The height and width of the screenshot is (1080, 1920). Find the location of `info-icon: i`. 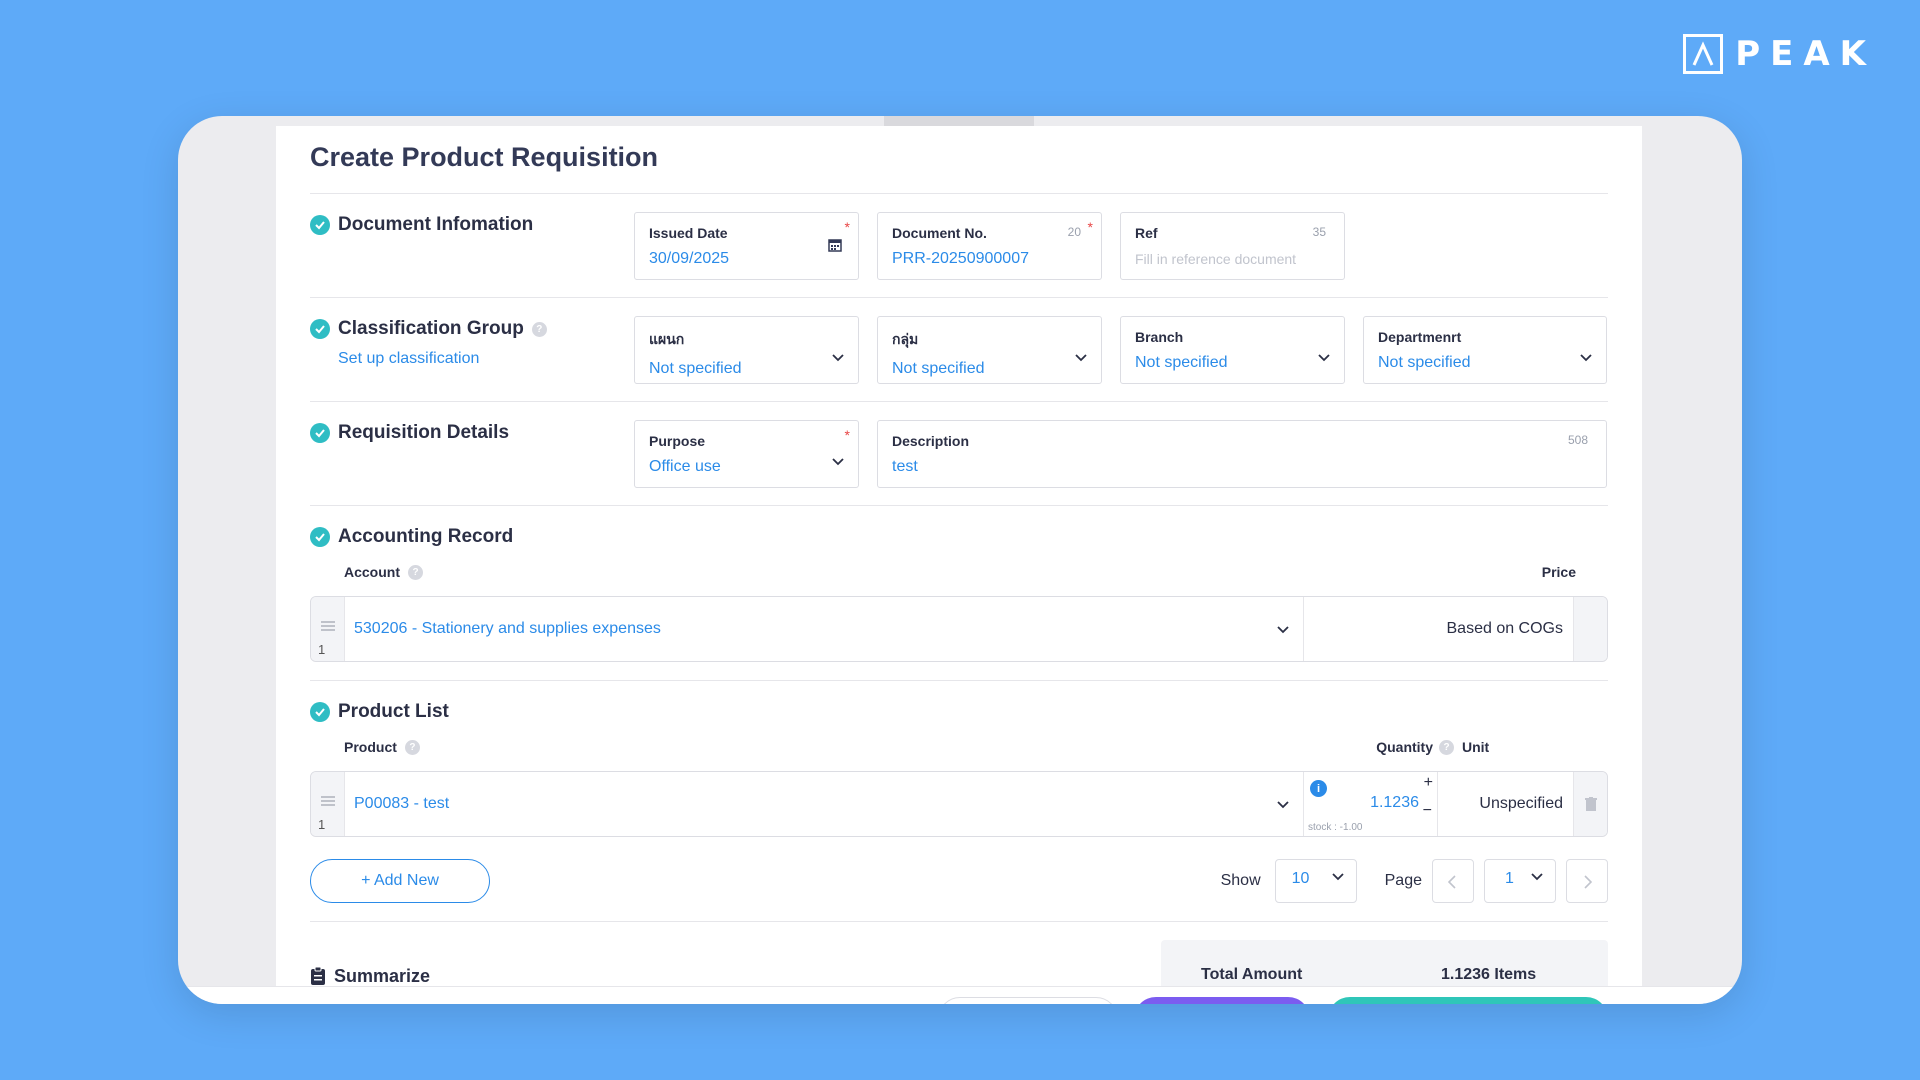

info-icon: i is located at coordinates (1318, 788).